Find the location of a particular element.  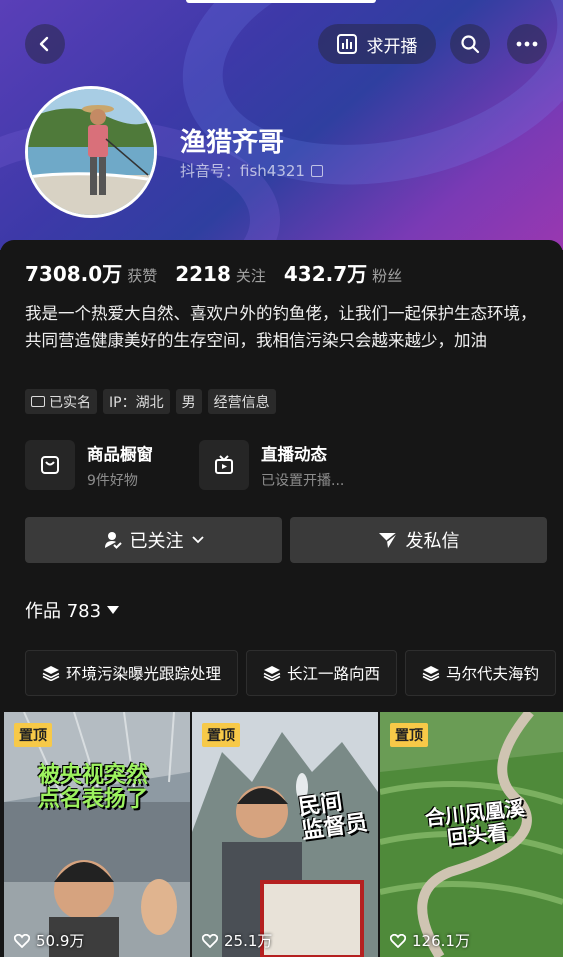

tag-ip: IP：湖北 is located at coordinates (136, 401).